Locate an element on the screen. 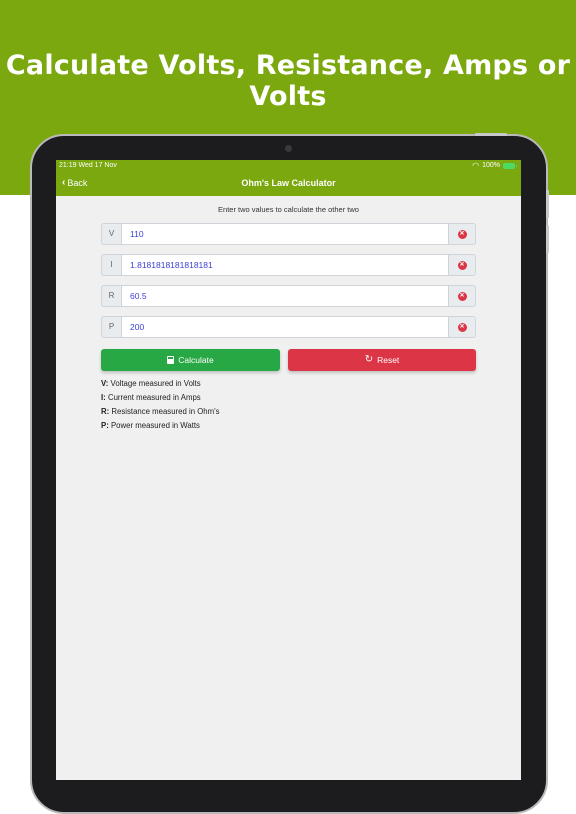  power-label: P is located at coordinates (111, 327).